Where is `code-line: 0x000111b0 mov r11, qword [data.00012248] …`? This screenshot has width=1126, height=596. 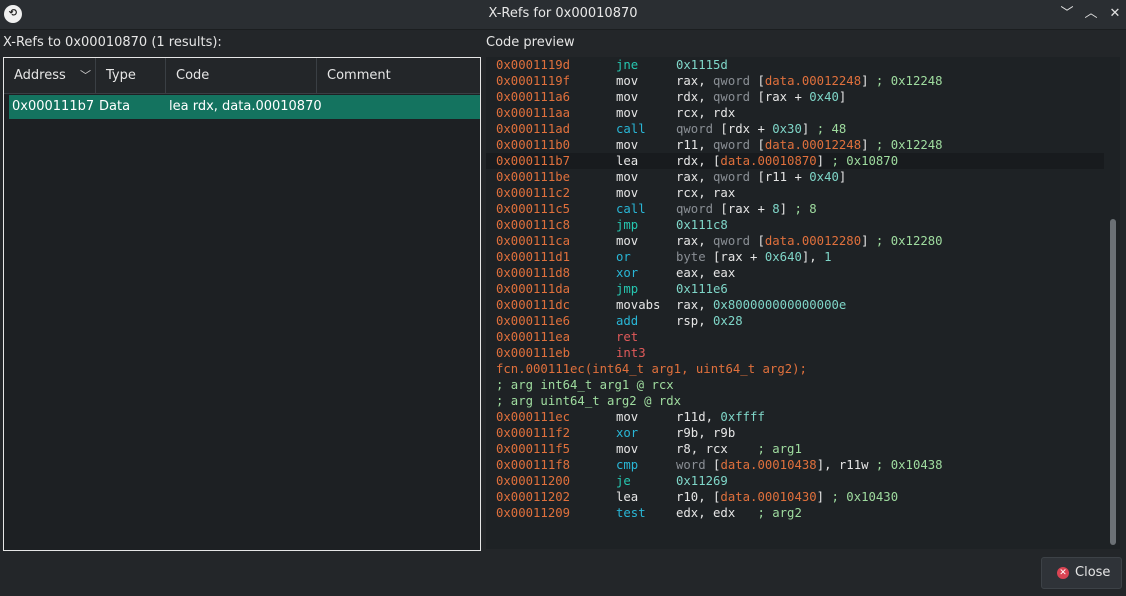 code-line: 0x000111b0 mov r11, qword [data.00012248] … is located at coordinates (719, 145).